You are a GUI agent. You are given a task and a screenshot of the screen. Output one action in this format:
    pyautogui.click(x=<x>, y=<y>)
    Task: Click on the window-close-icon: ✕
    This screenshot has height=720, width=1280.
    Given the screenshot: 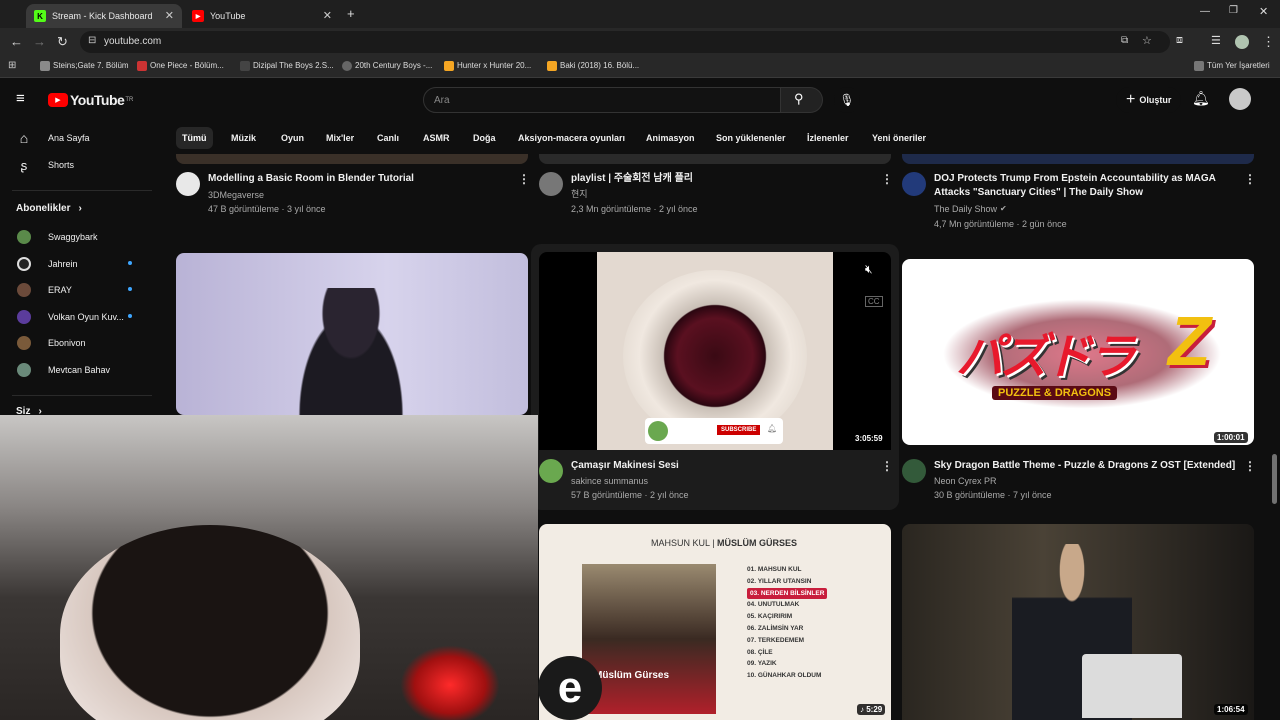 What is the action you would take?
    pyautogui.click(x=1263, y=11)
    